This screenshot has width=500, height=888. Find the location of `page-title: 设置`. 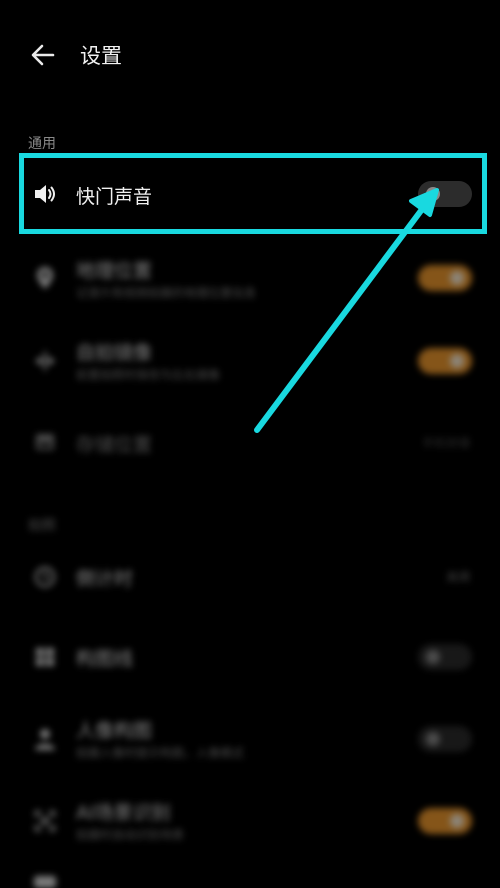

page-title: 设置 is located at coordinates (101, 56).